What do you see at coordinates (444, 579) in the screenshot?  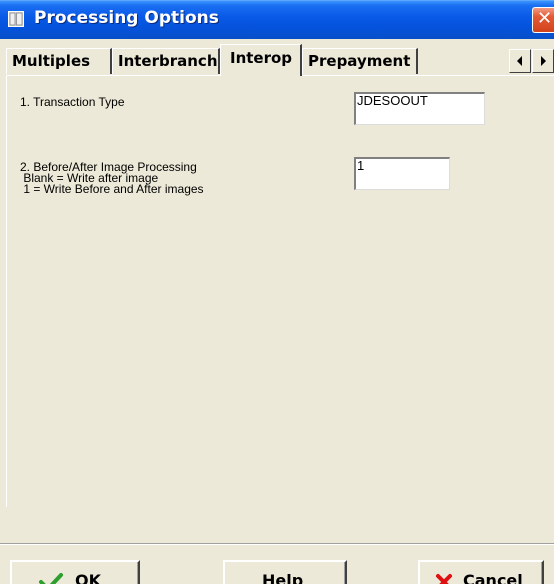 I see `x-icon` at bounding box center [444, 579].